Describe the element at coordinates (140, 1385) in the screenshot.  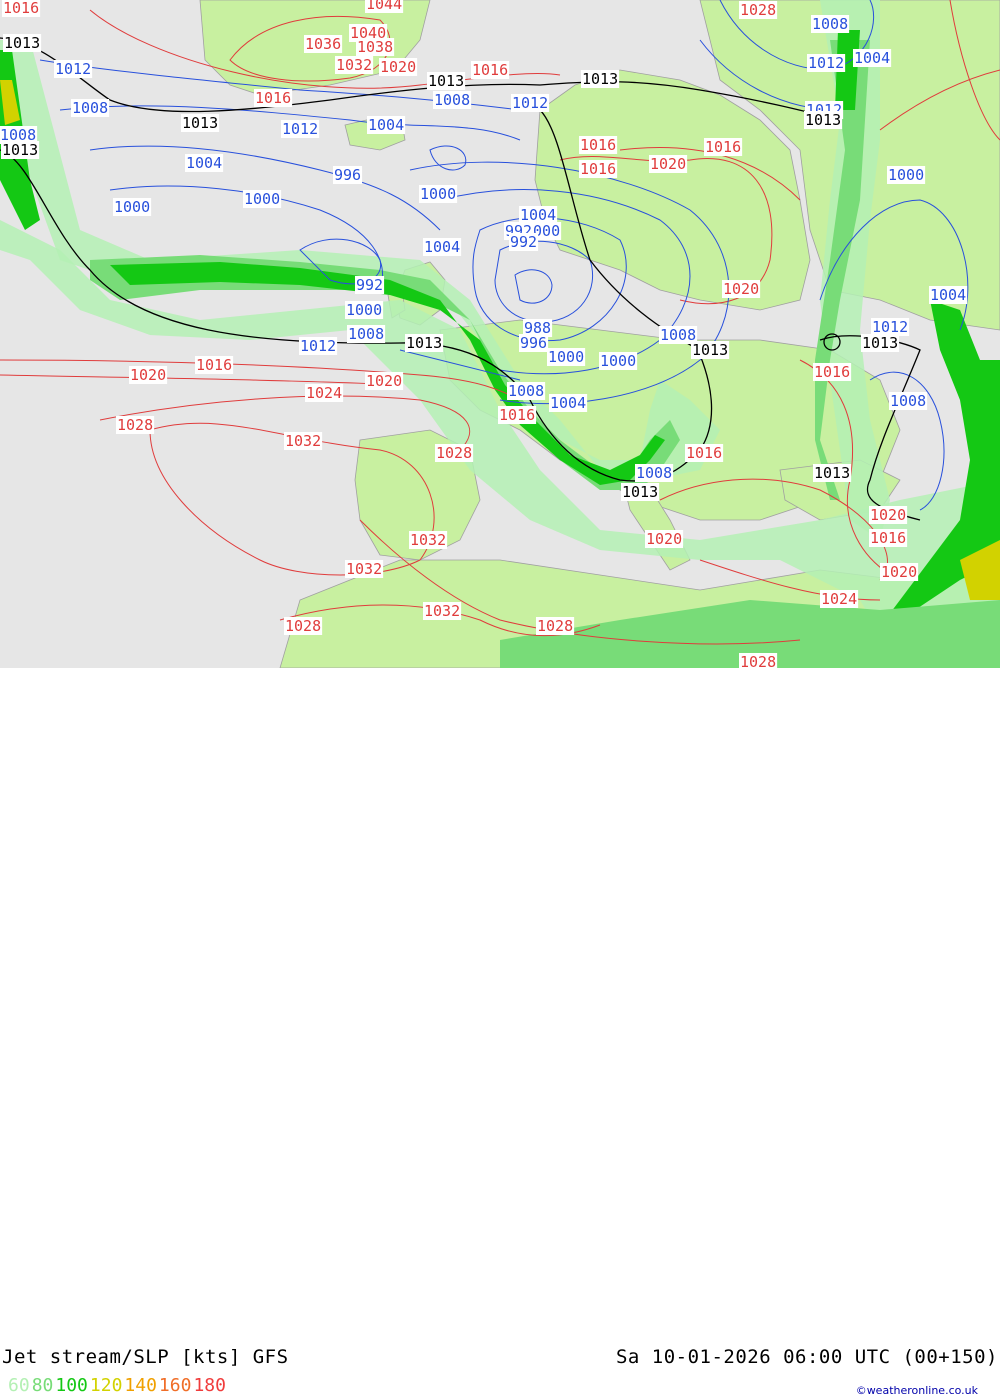
I see `legend-item-140: 140` at that location.